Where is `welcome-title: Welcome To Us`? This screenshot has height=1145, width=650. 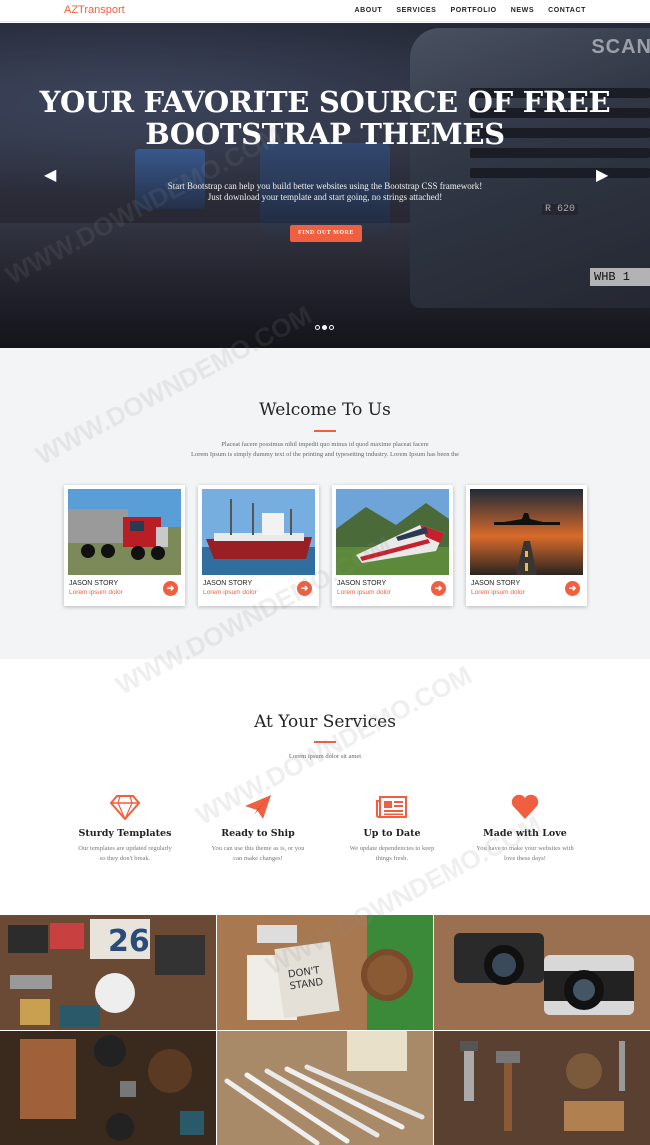 welcome-title: Welcome To Us is located at coordinates (325, 410).